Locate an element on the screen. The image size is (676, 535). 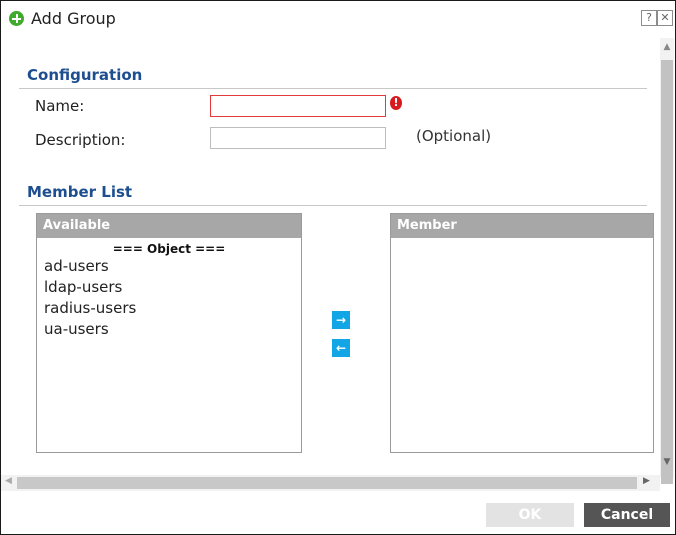
configuration-heading: Configuration is located at coordinates (85, 75).